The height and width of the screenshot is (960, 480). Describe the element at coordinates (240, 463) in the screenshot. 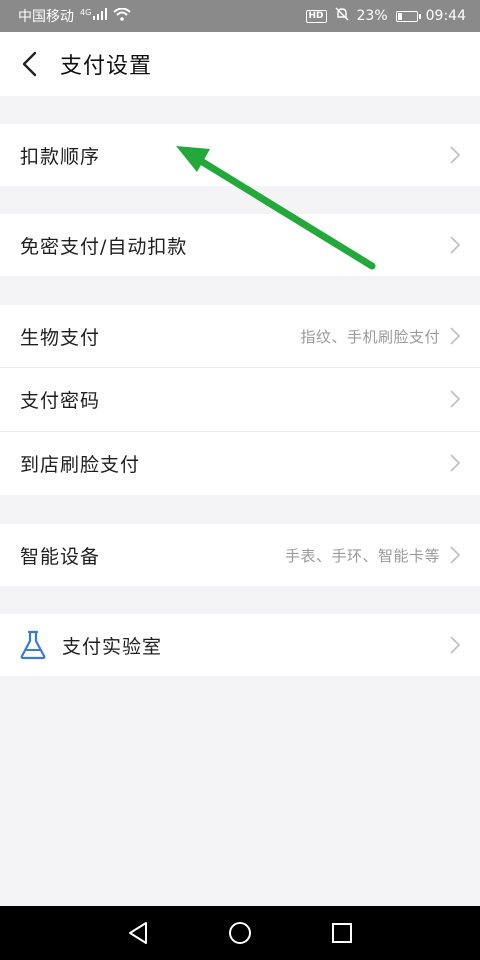

I see `list-item-in-store-face-pay: 到店刷脸支付` at that location.